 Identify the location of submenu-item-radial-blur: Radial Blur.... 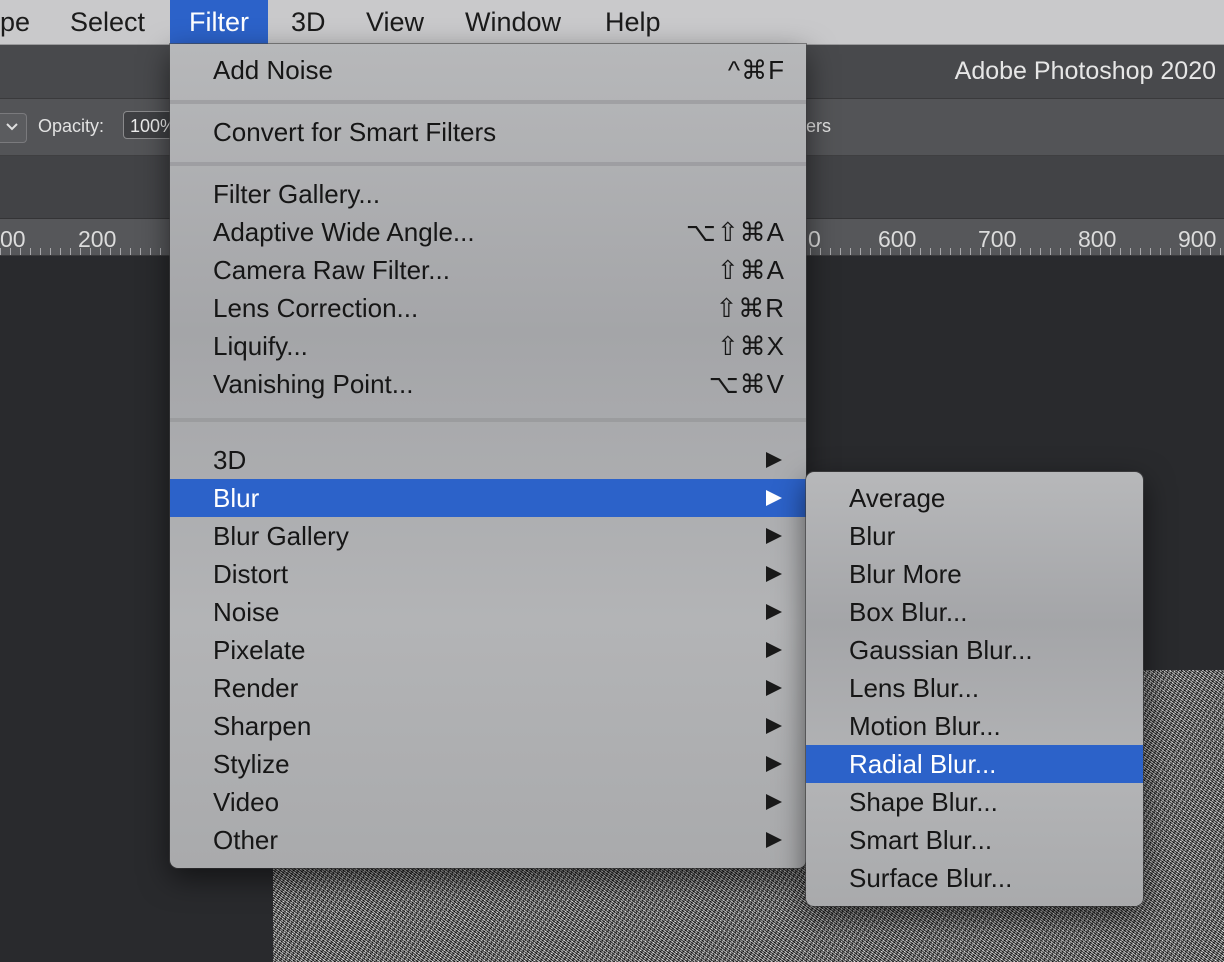
(974, 764).